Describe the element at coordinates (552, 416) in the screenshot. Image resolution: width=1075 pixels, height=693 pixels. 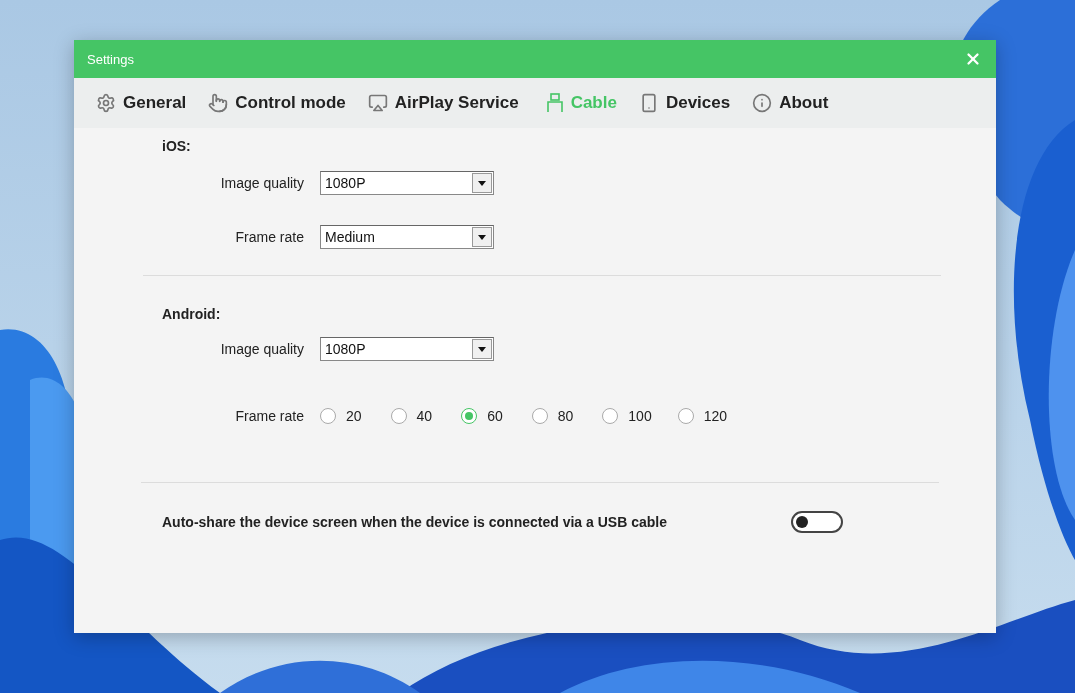
I see `radio-option: 80` at that location.